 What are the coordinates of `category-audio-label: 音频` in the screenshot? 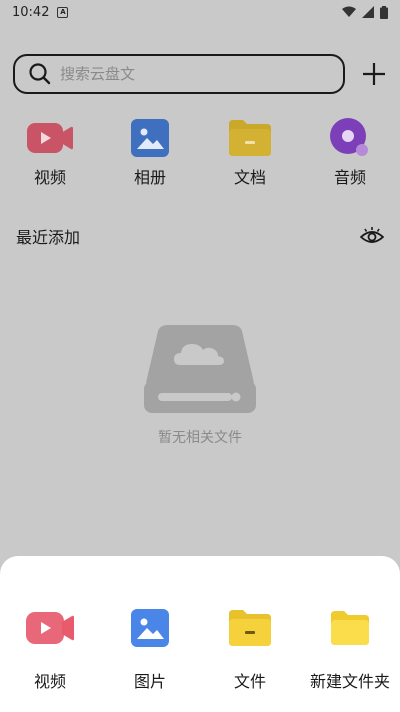 It's located at (349, 177).